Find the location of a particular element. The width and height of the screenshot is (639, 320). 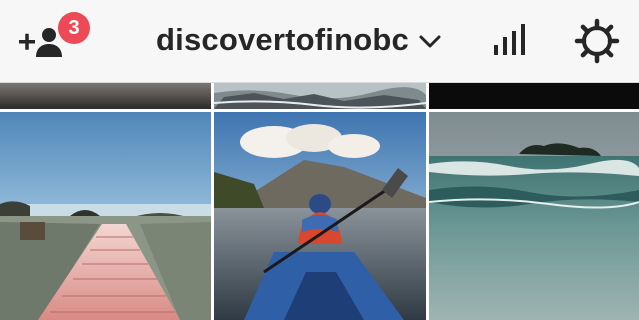

discover-people-button: 3 is located at coordinates (53, 38).